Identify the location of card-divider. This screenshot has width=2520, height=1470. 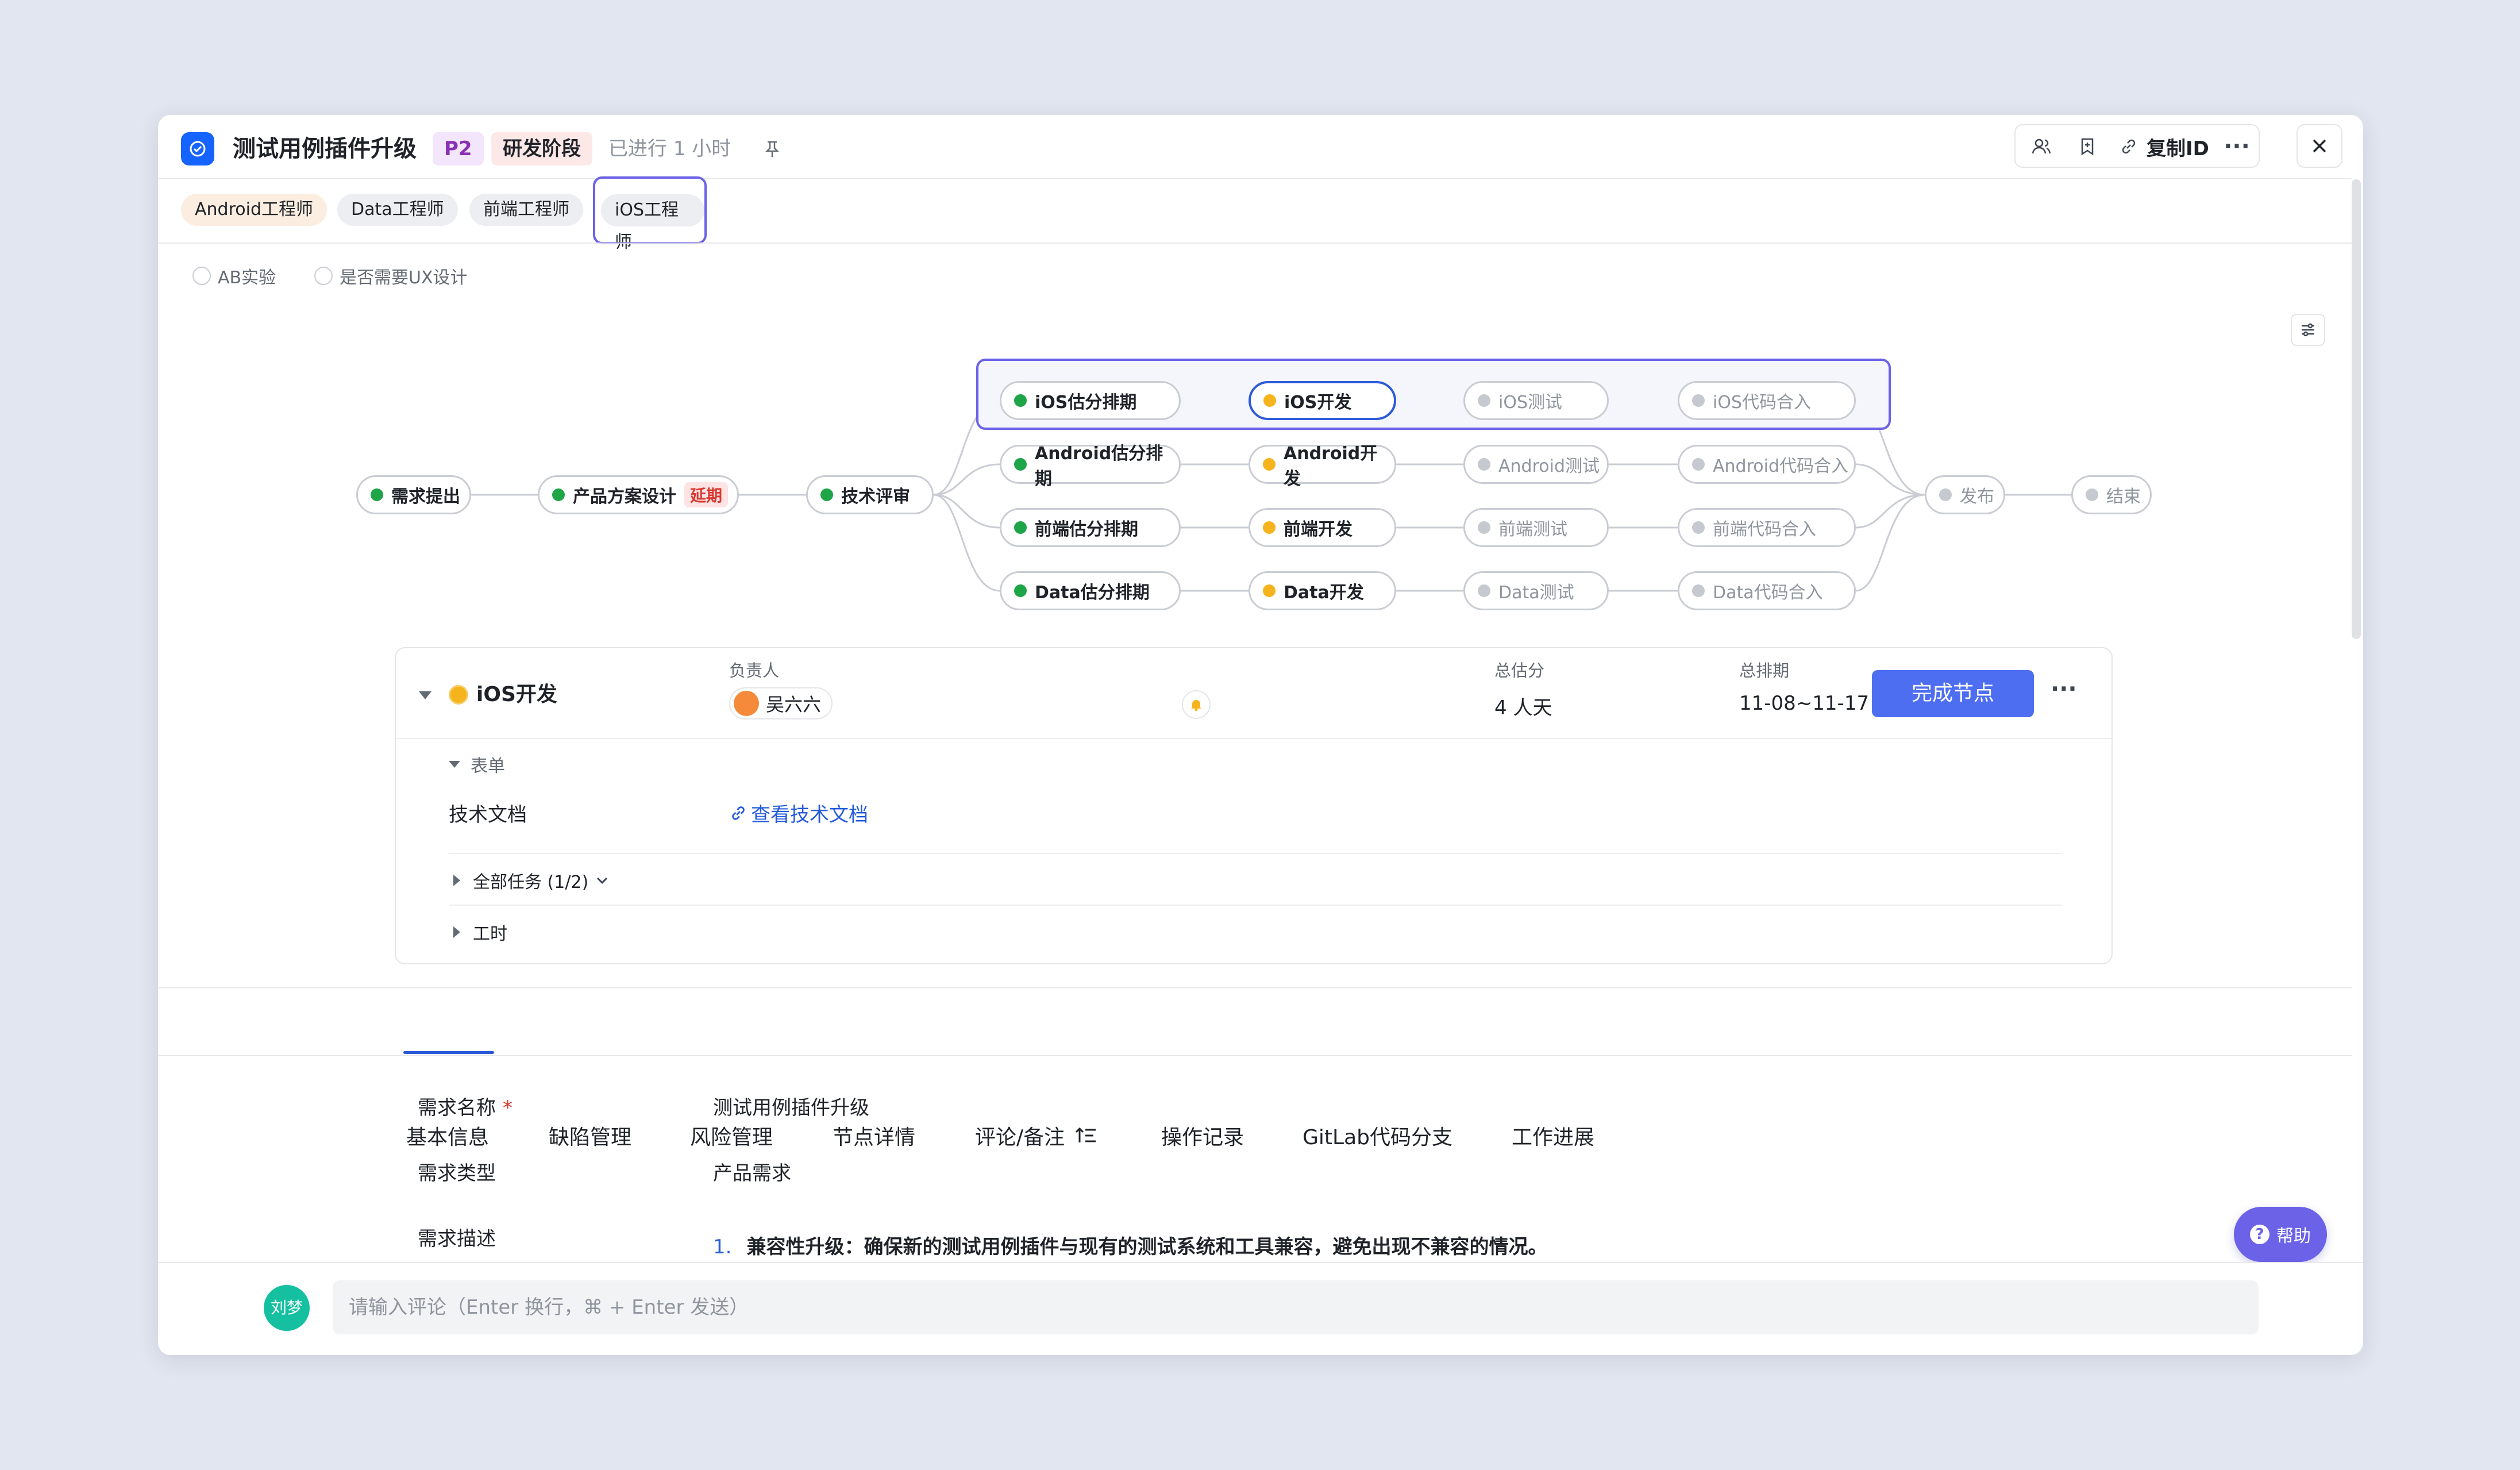
(1253, 738).